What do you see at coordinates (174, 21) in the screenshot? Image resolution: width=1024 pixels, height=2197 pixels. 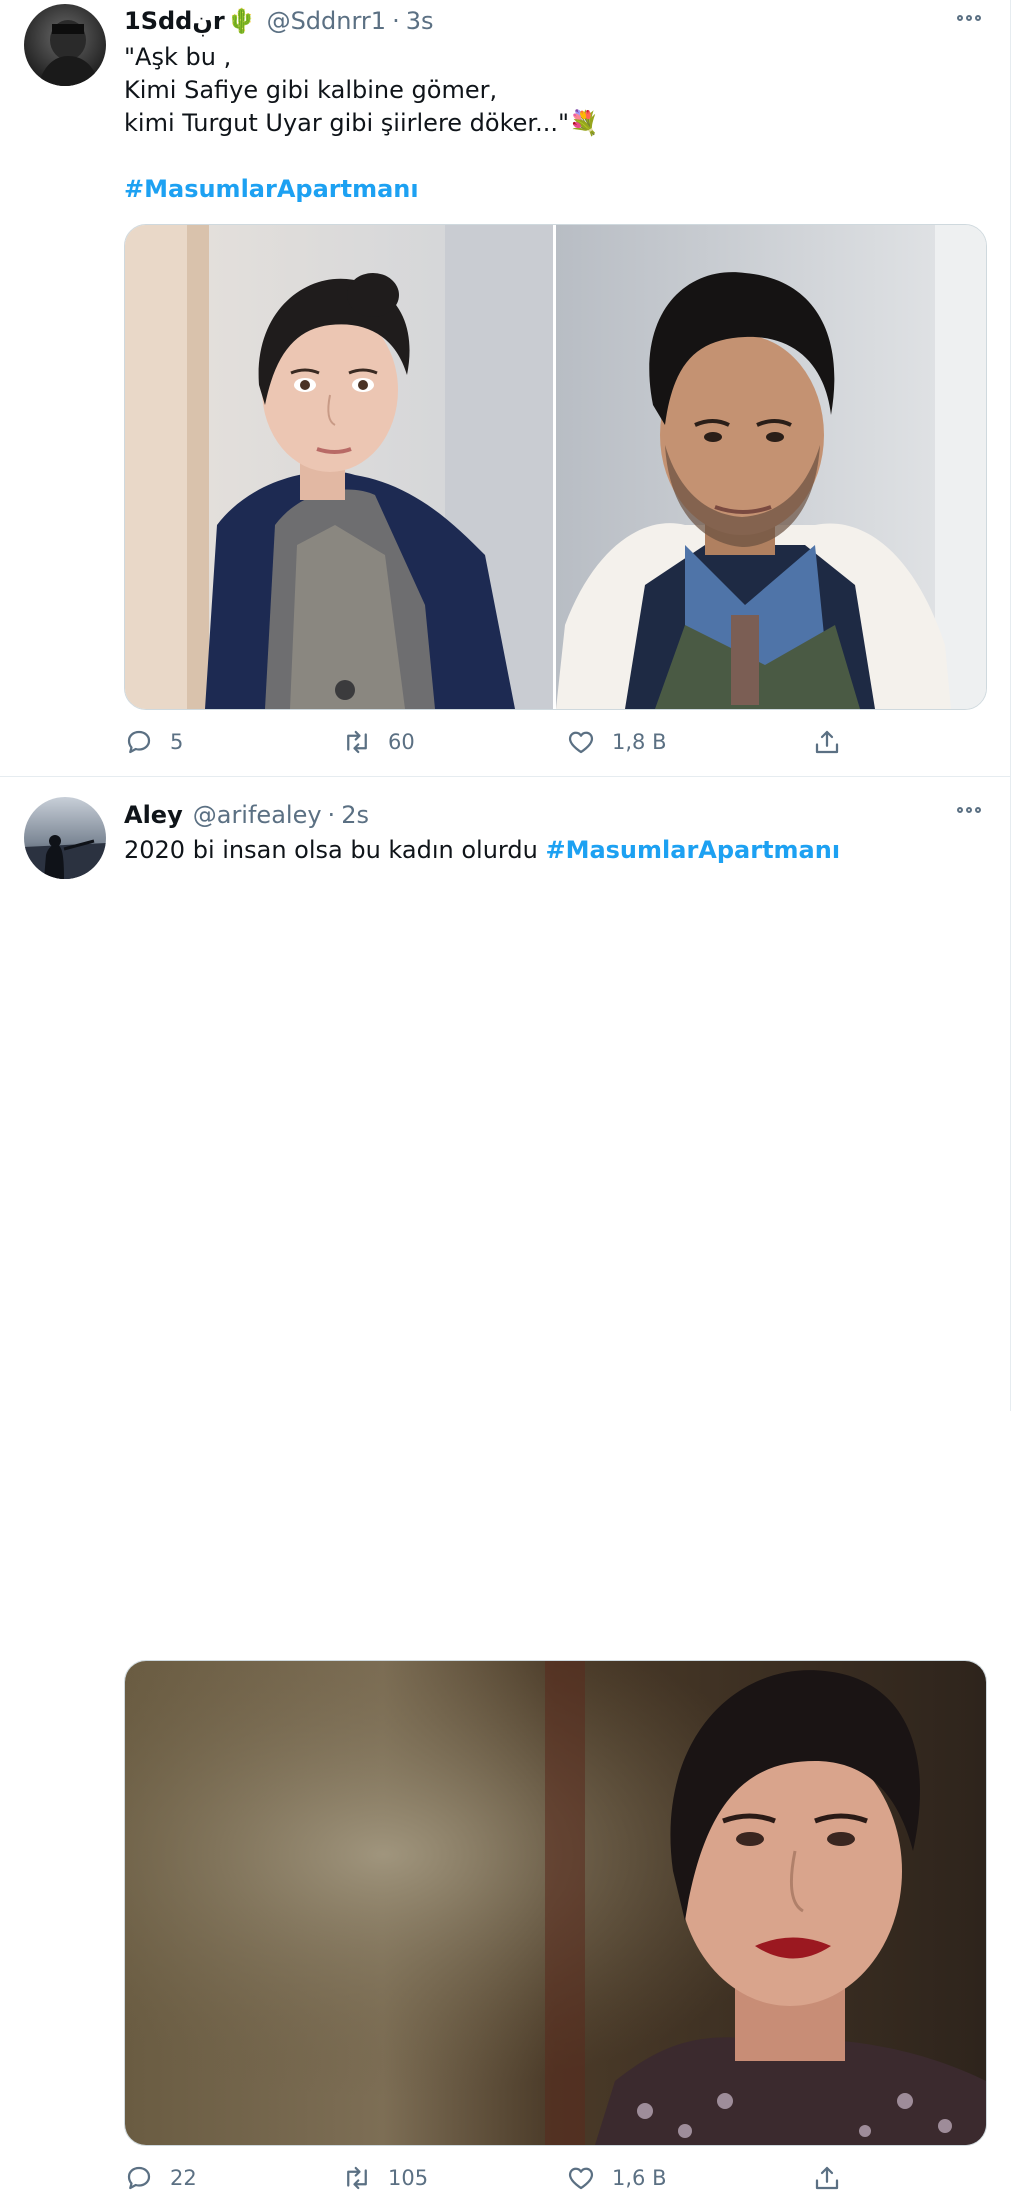 I see `display-name: 1Sddڹr` at bounding box center [174, 21].